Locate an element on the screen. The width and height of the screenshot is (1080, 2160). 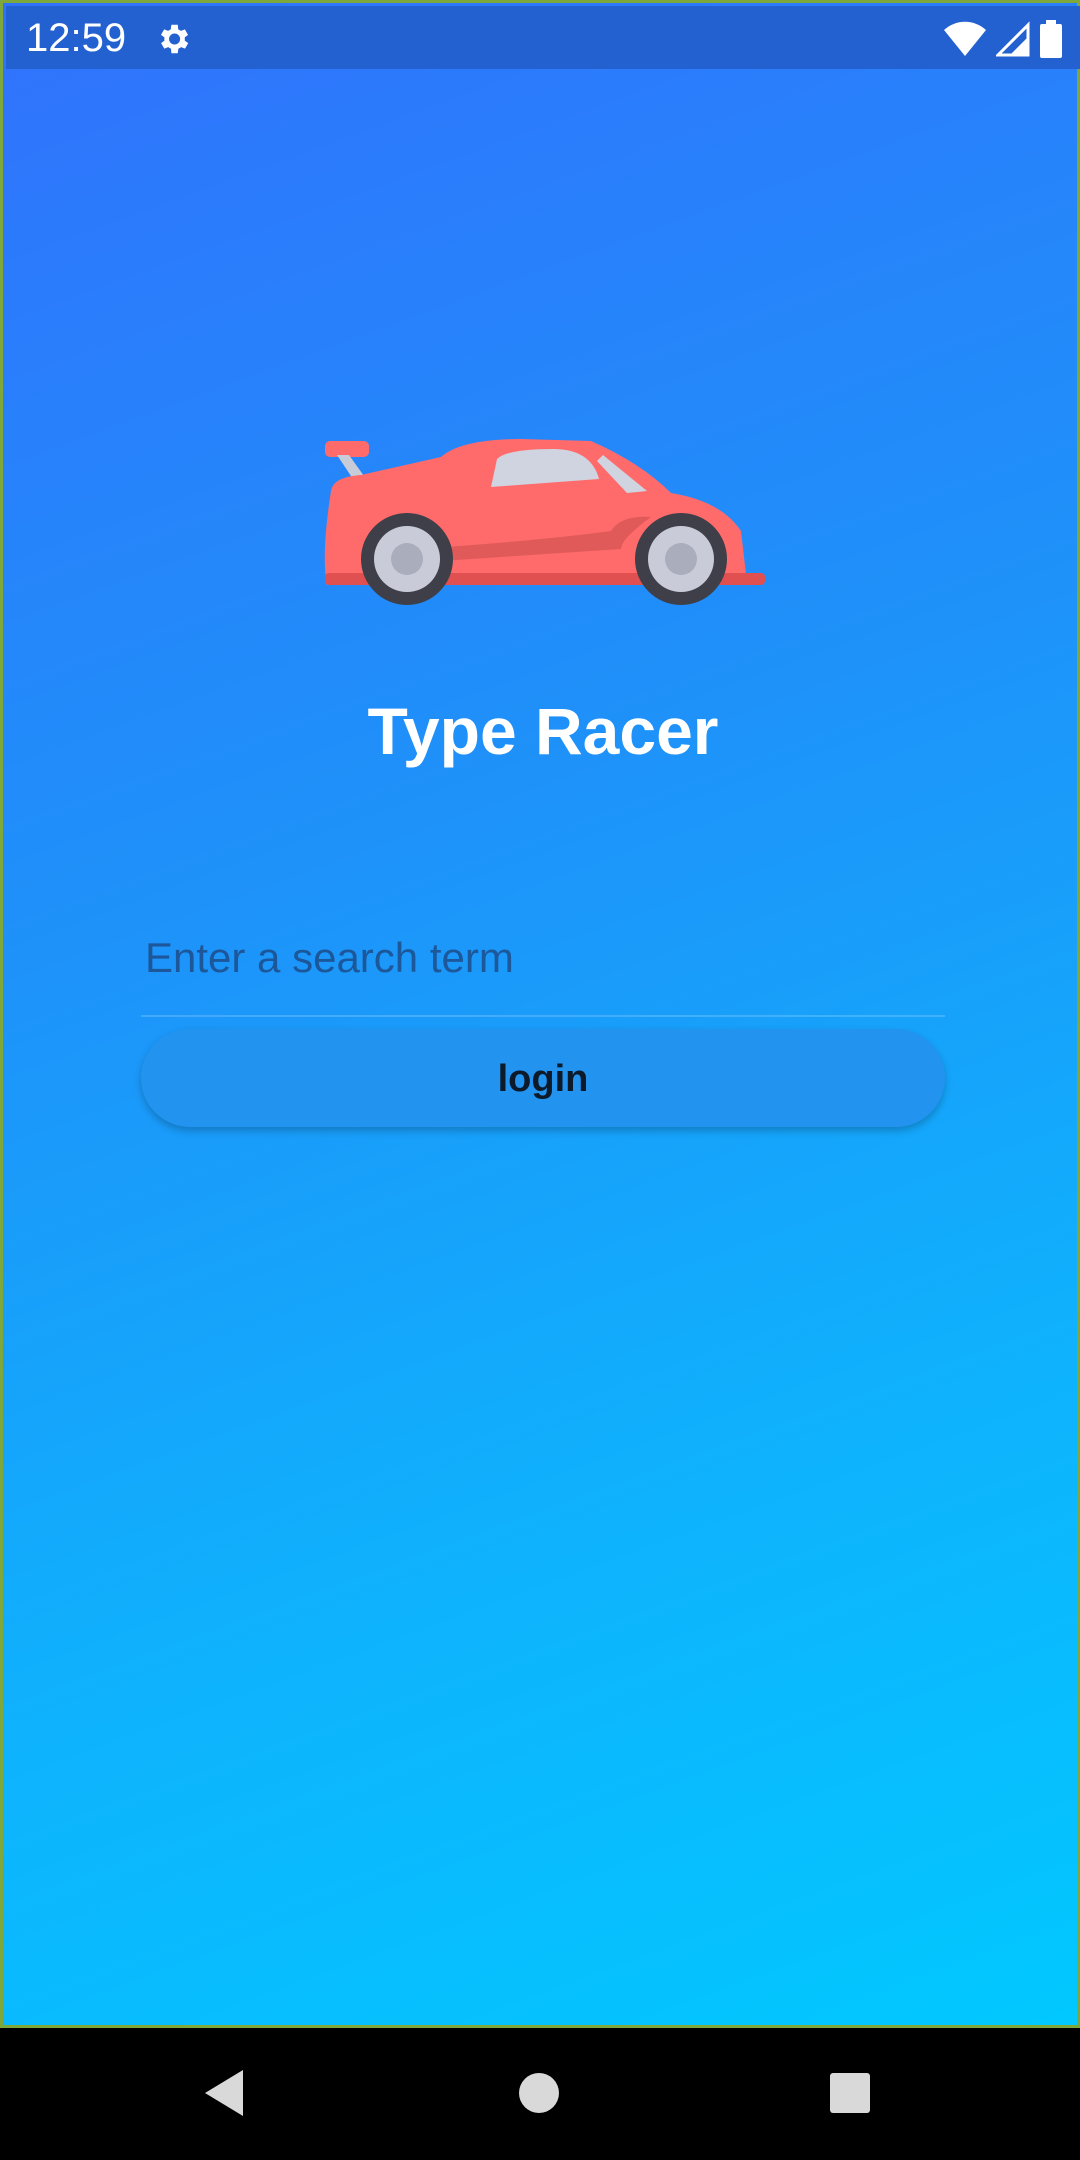
home-icon is located at coordinates (539, 2093).